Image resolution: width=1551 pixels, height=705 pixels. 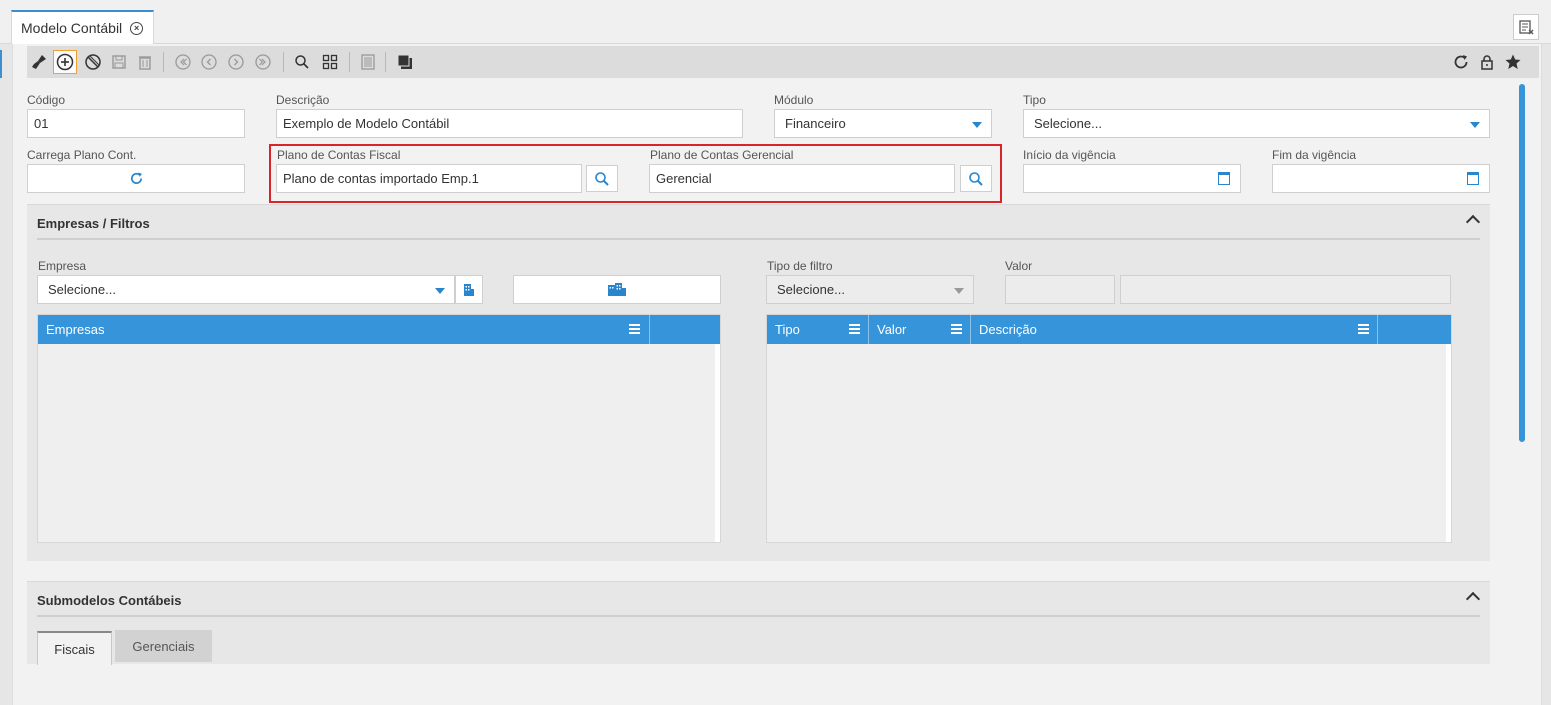 I want to click on toolbar, so click(x=783, y=62).